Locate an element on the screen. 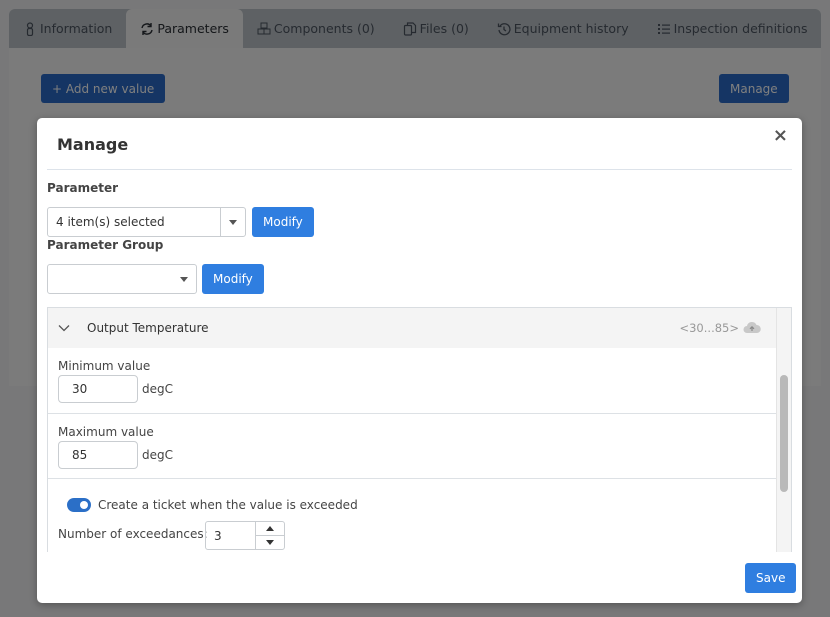 The width and height of the screenshot is (830, 617). exceedances-value: 3 is located at coordinates (230, 535).